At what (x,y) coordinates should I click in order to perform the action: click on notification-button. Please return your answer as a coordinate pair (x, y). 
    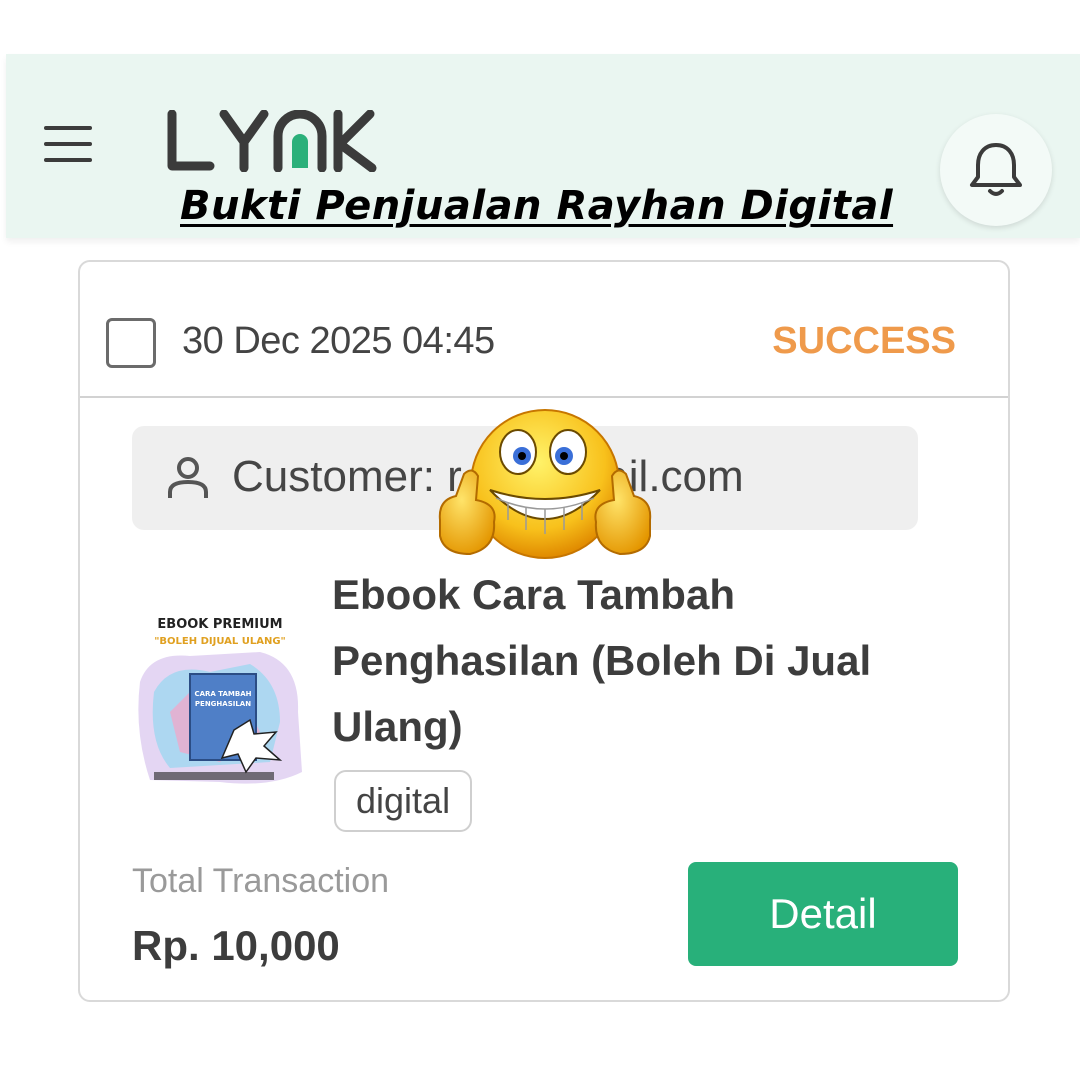
    Looking at the image, I should click on (996, 170).